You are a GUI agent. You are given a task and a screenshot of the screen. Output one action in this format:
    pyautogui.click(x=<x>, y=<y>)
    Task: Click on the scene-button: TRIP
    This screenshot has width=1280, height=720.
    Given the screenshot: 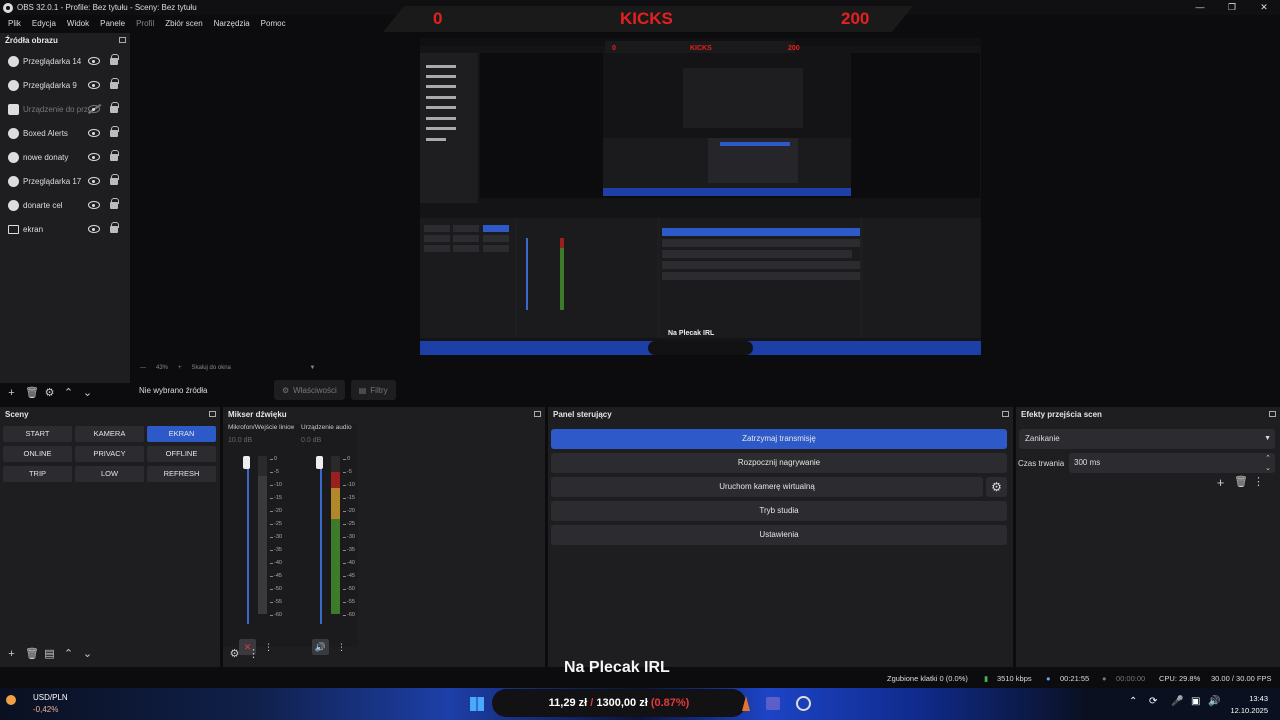 What is the action you would take?
    pyautogui.click(x=37, y=474)
    